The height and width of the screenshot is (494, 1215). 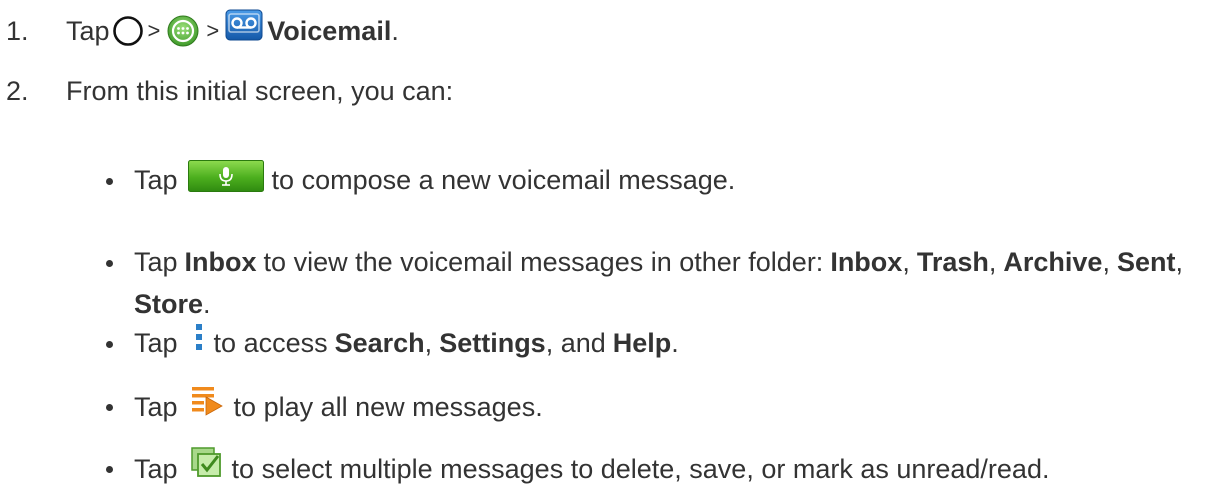 I want to click on bullet-folders-continued: Store., so click(x=172, y=304).